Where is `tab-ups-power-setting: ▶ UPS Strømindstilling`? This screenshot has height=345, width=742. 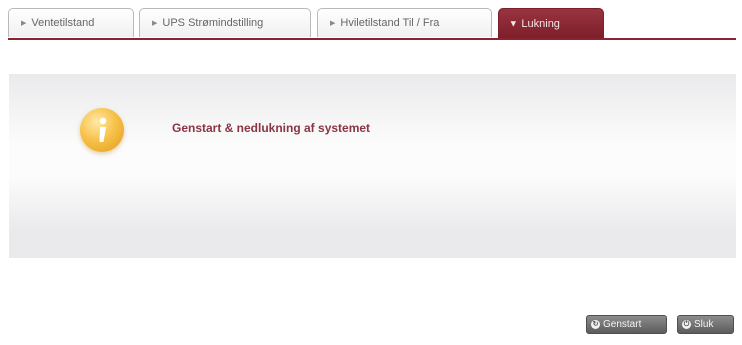 tab-ups-power-setting: ▶ UPS Strømindstilling is located at coordinates (225, 22).